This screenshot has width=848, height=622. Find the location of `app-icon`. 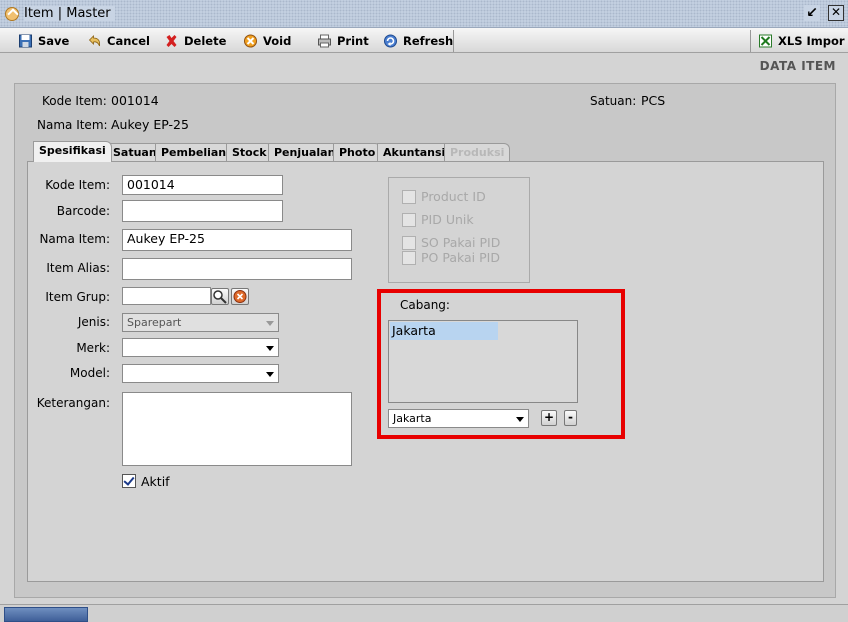

app-icon is located at coordinates (12, 14).